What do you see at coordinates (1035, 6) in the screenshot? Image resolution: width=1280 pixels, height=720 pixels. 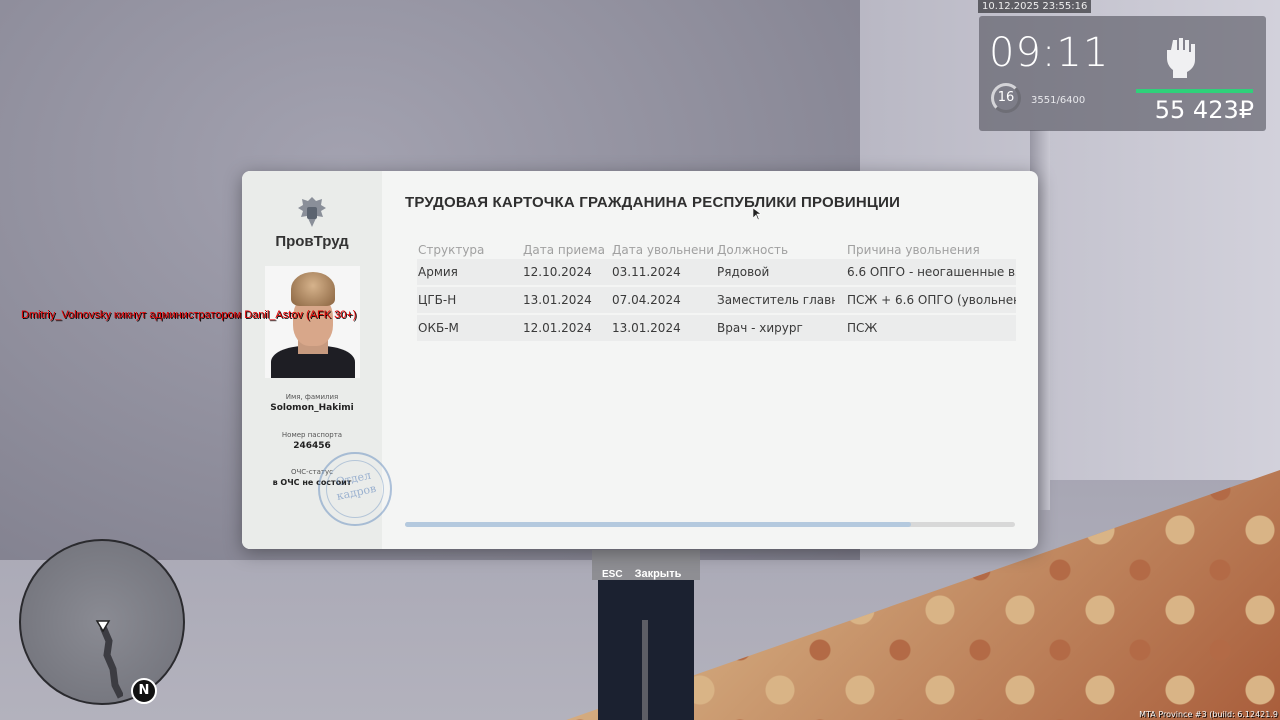 I see `hud-datetime: 10.12.2025 23:55:16` at bounding box center [1035, 6].